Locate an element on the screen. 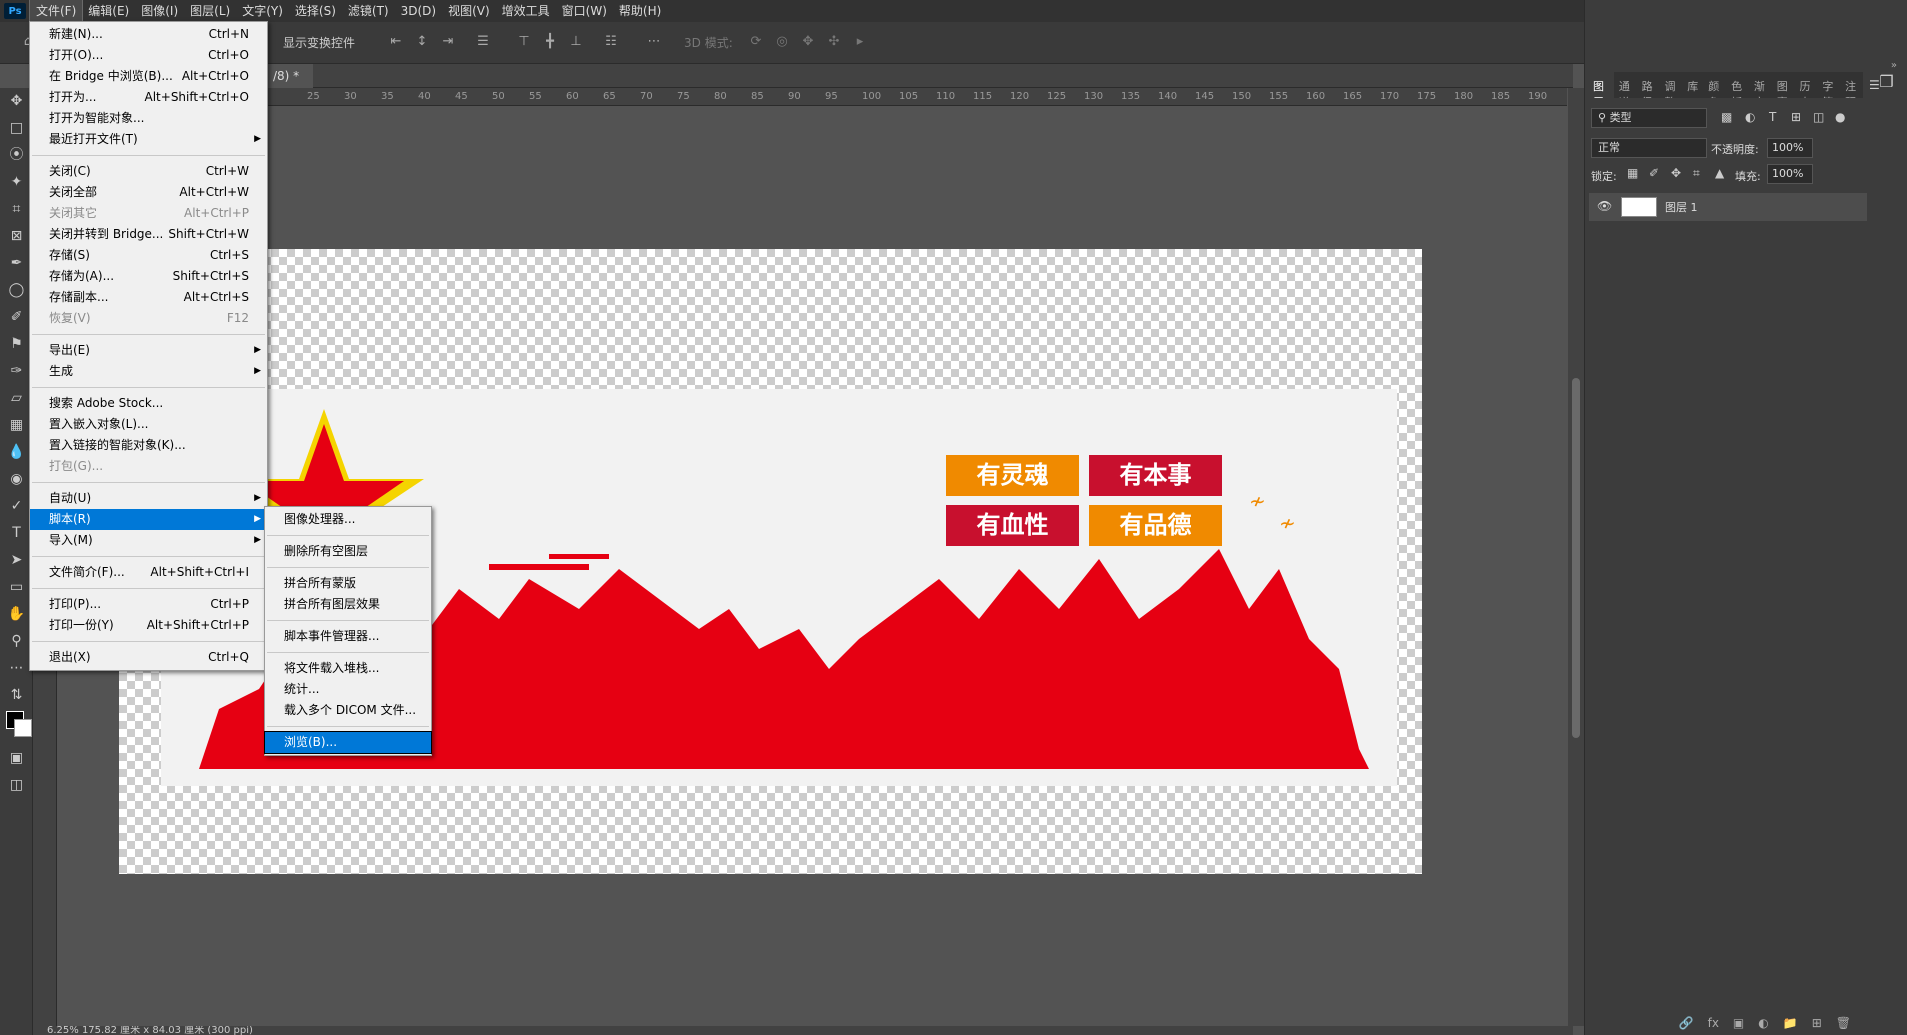 The width and height of the screenshot is (1907, 1035). visibility-eye-icon: 👁 is located at coordinates (1604, 206).